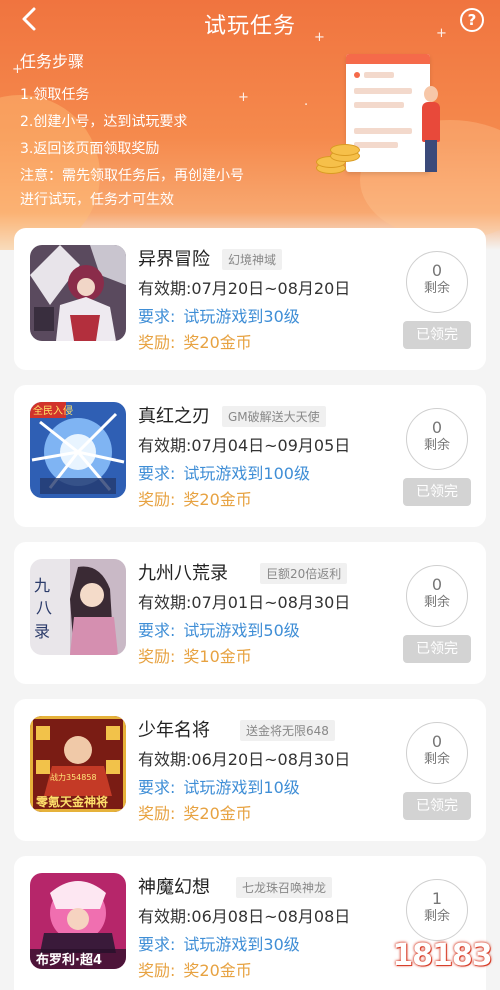 The image size is (500, 990). Describe the element at coordinates (387, 118) in the screenshot. I see `task-illustration` at that location.